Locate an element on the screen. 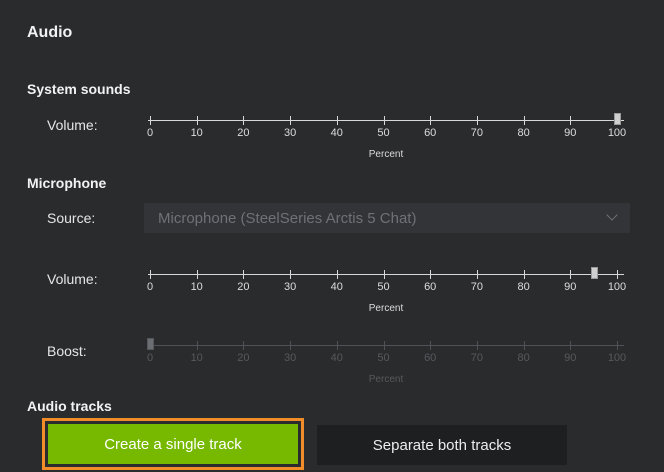  microphone-boost-slider: 0 10 20 30 40 50 60 70 80 90 100 Percent is located at coordinates (386, 362).